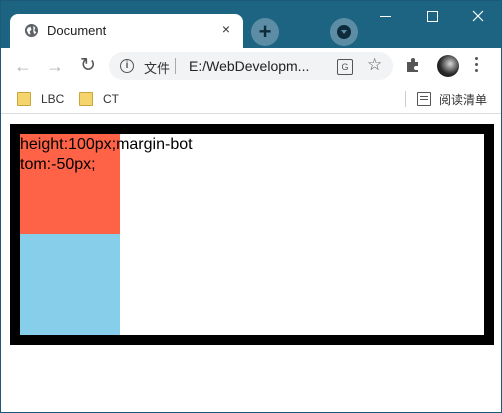 The image size is (502, 413). I want to click on minimize-button, so click(386, 16).